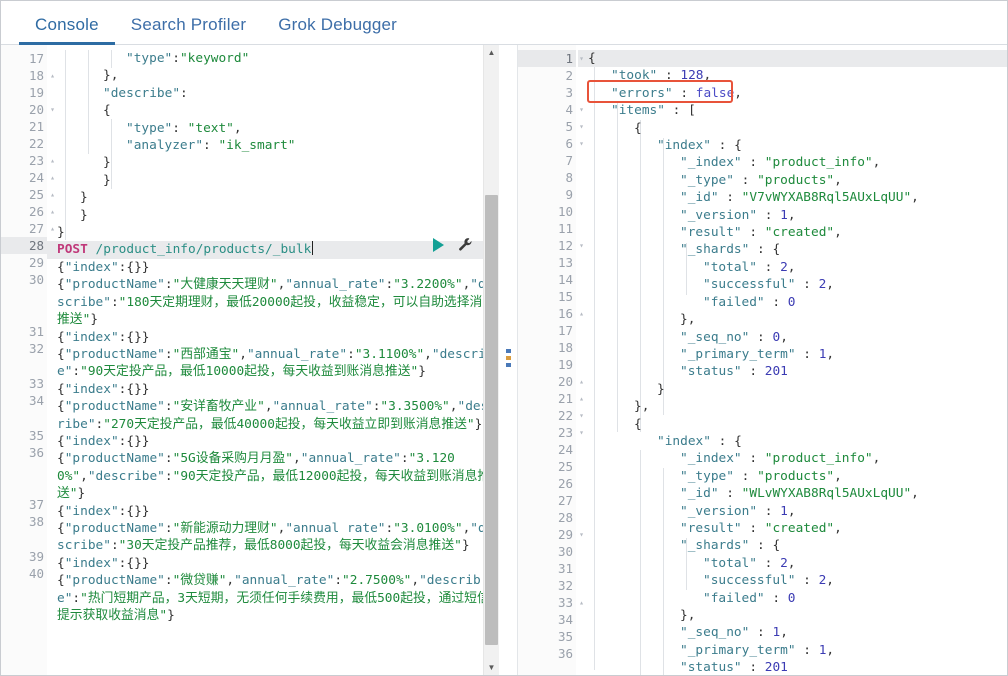 The image size is (1008, 676). Describe the element at coordinates (491, 420) in the screenshot. I see `scrollbar-thumb` at that location.